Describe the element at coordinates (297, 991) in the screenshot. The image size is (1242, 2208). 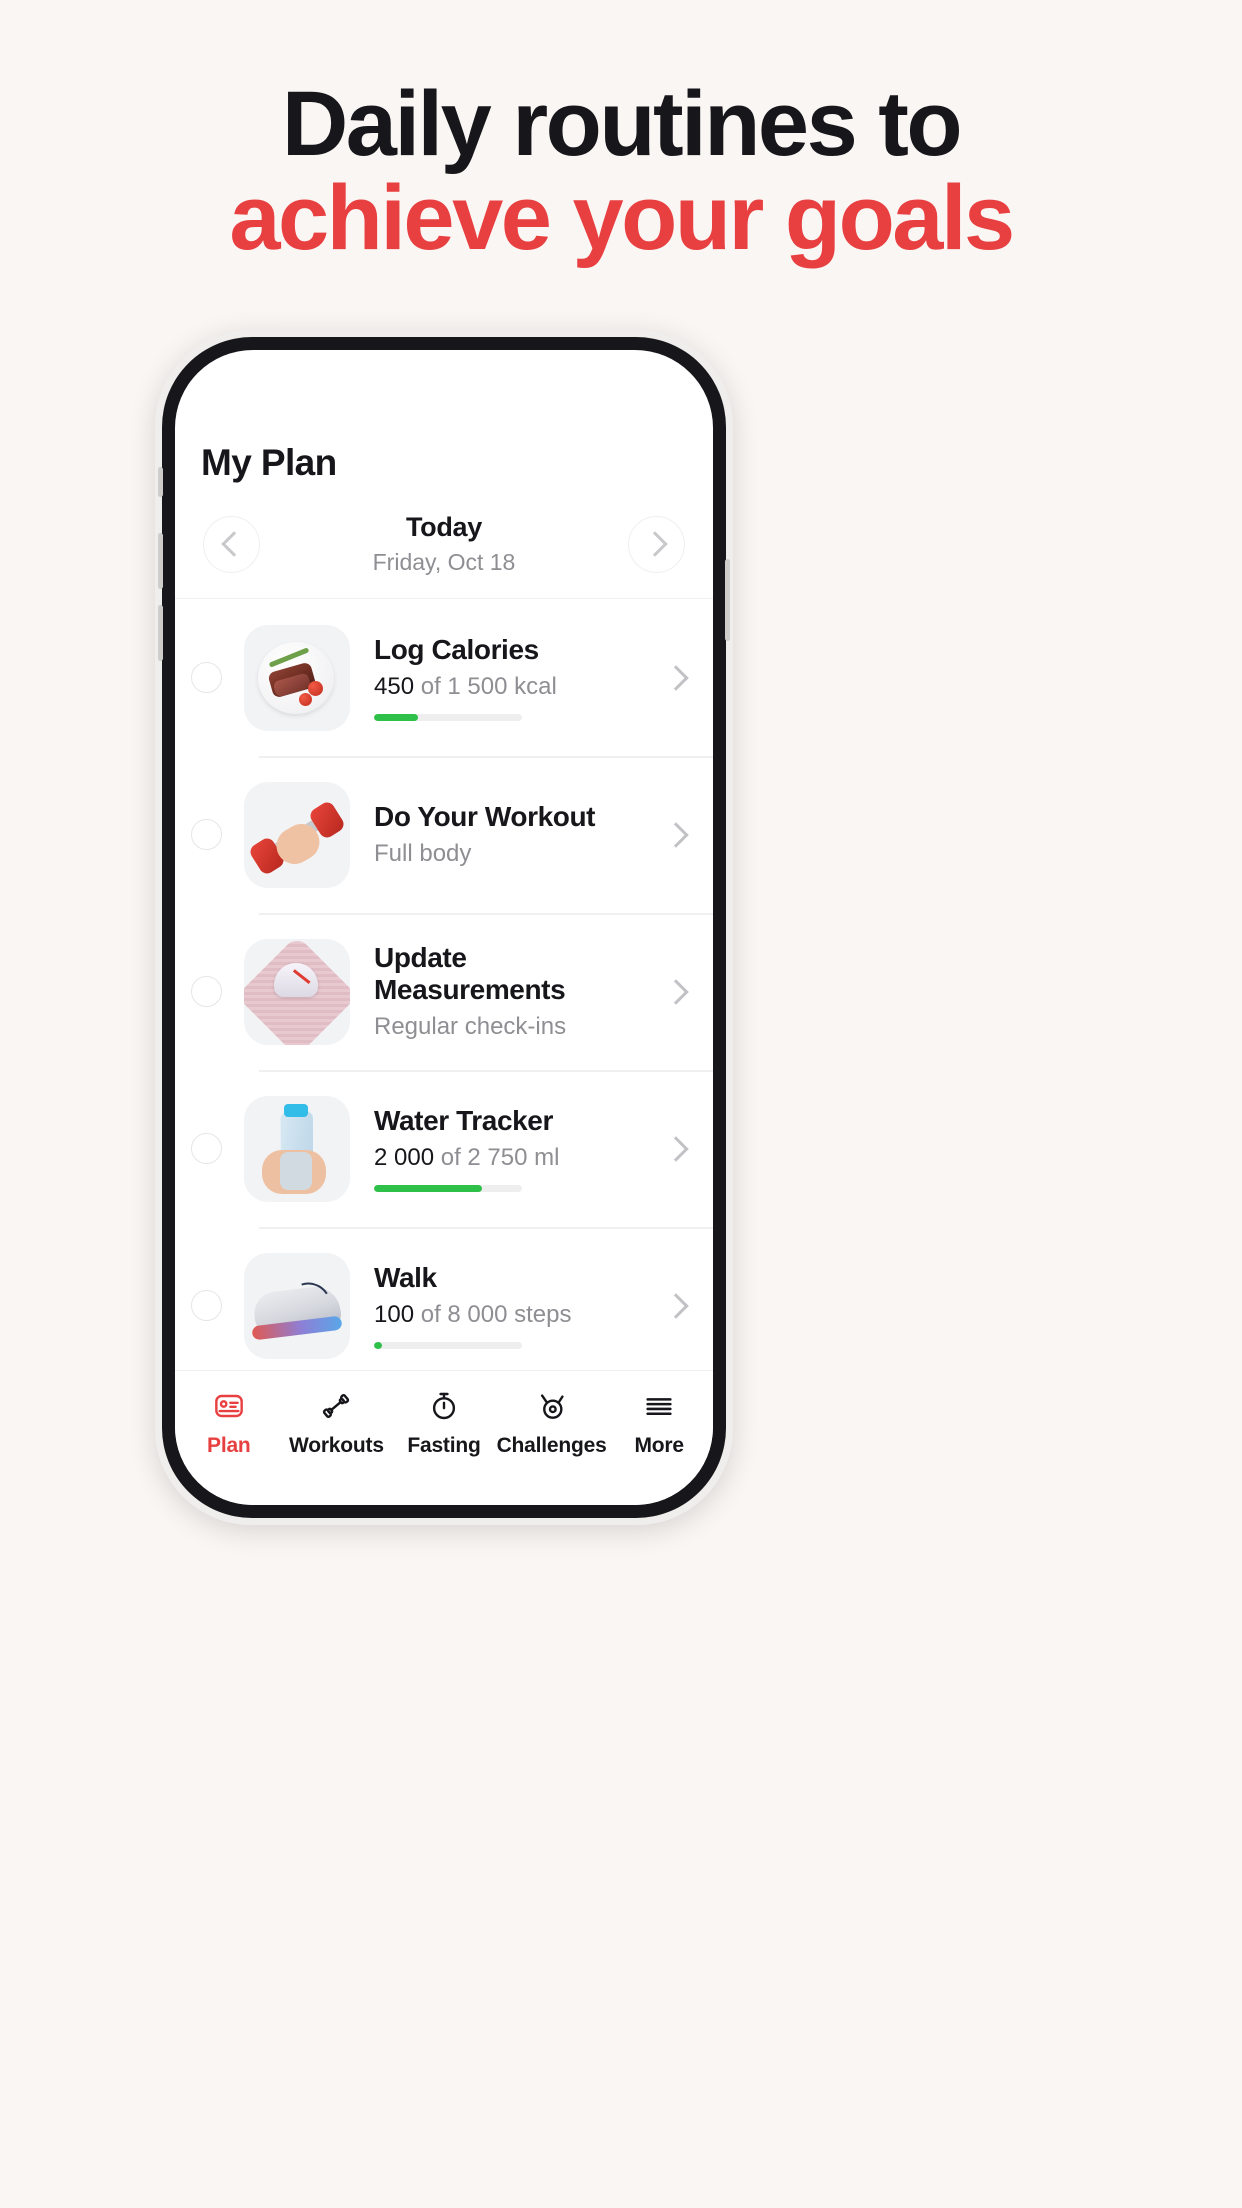
I see `bathroom-scale-image` at that location.